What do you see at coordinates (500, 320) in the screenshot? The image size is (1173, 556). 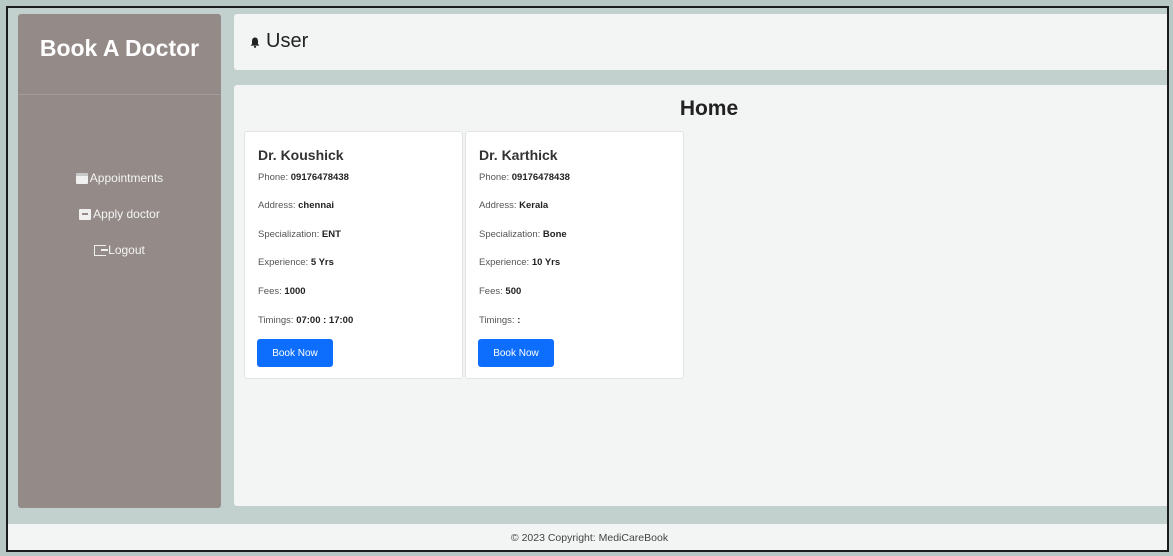 I see `doctor-timings: Timings: :` at bounding box center [500, 320].